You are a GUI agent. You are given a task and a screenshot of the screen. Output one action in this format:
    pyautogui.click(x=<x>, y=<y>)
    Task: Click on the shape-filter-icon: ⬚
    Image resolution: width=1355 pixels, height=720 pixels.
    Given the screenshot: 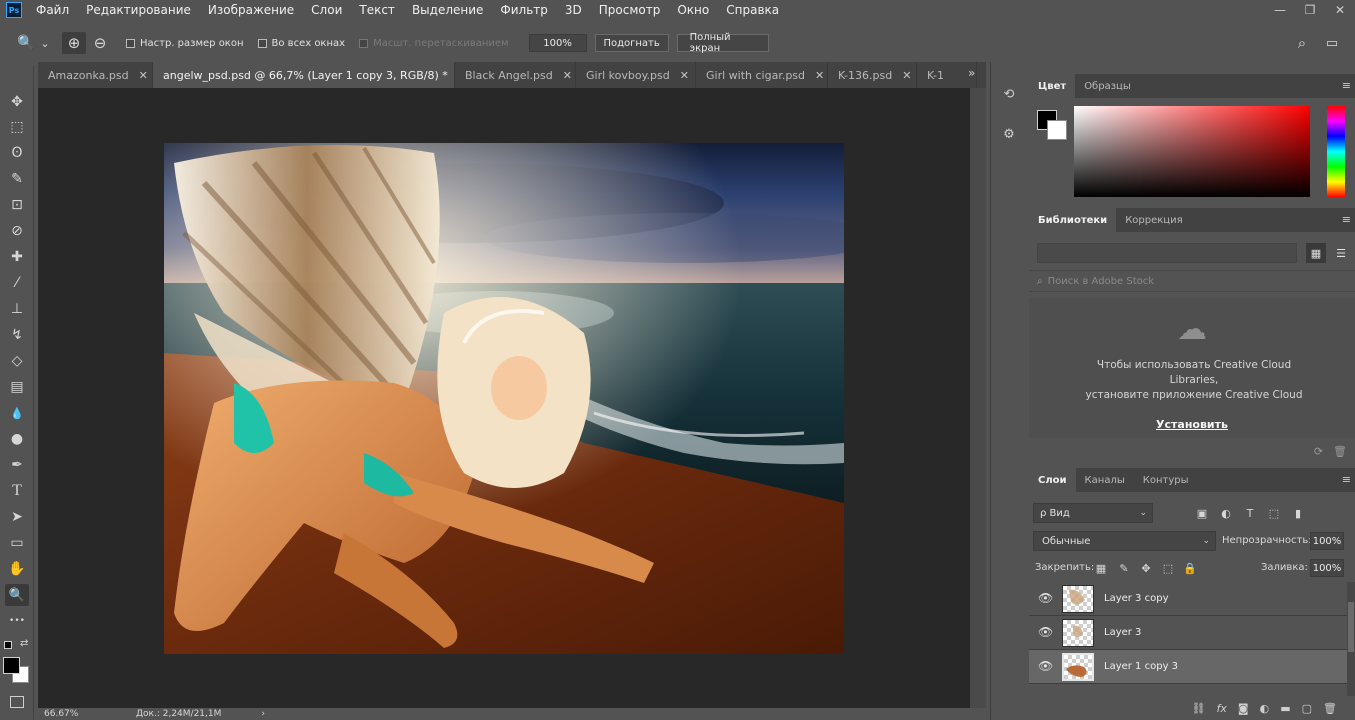 What is the action you would take?
    pyautogui.click(x=1274, y=513)
    